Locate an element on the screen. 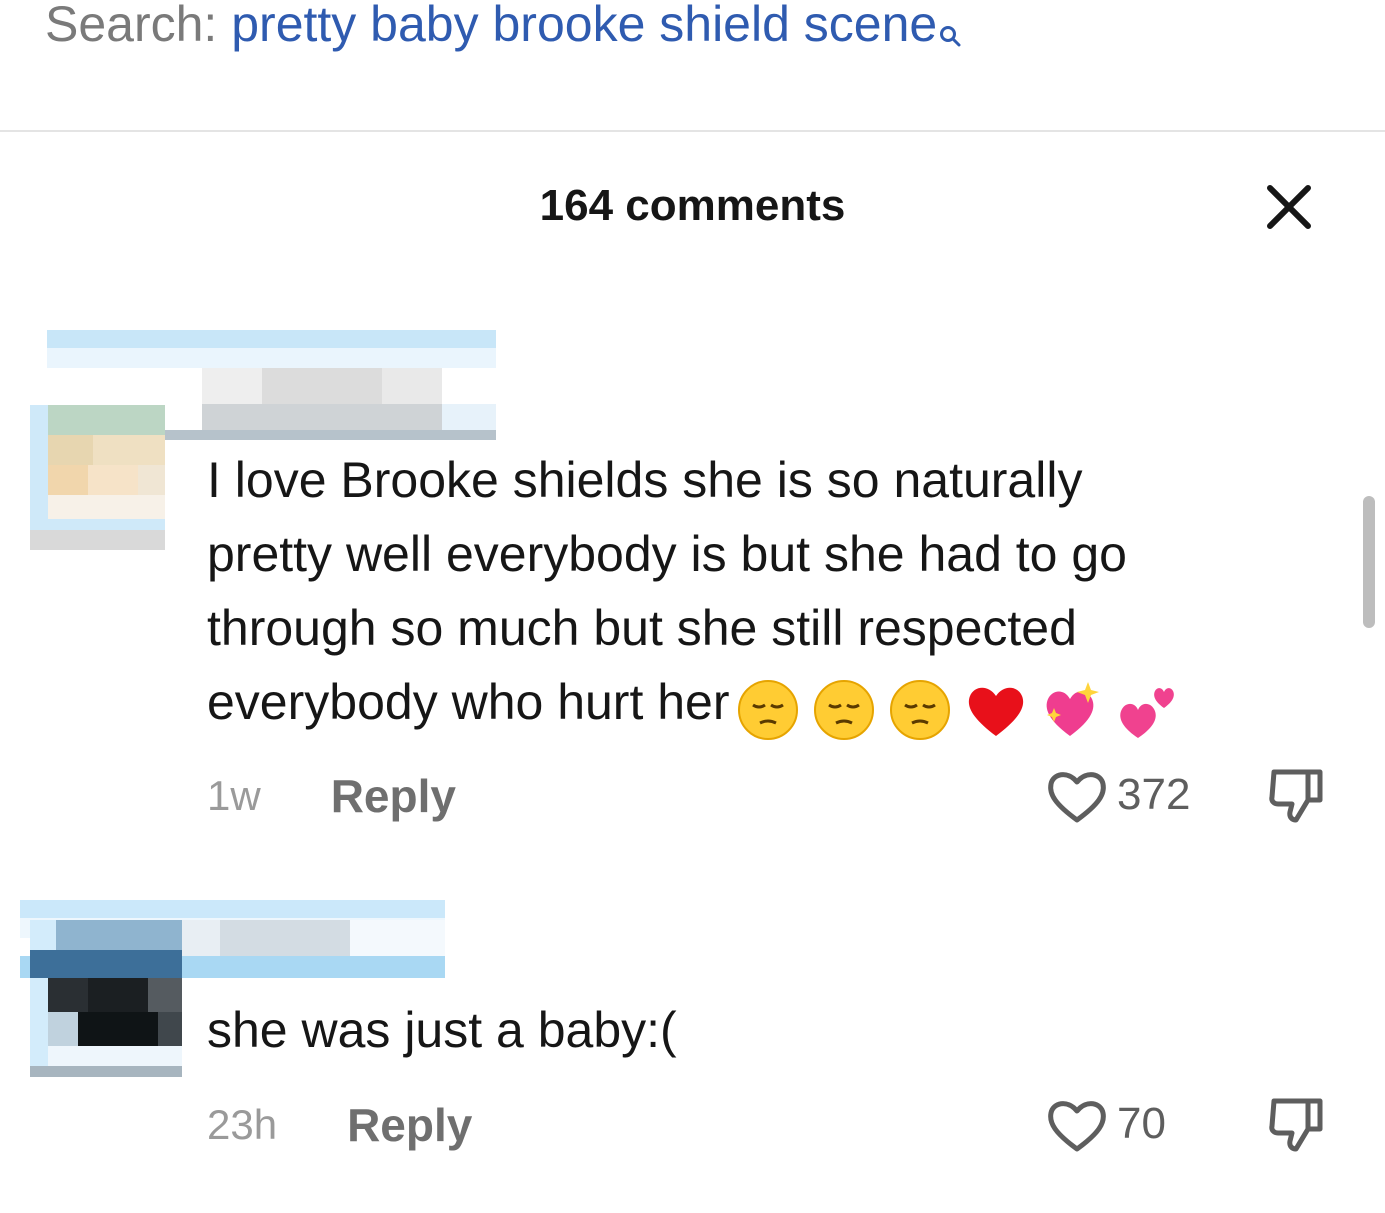 The height and width of the screenshot is (1213, 1385). red-heart-emoji is located at coordinates (996, 710).